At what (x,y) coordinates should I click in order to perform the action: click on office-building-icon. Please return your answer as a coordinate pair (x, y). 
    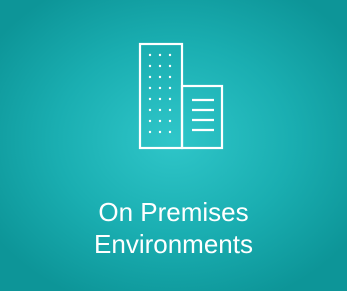
    Looking at the image, I should click on (181, 96).